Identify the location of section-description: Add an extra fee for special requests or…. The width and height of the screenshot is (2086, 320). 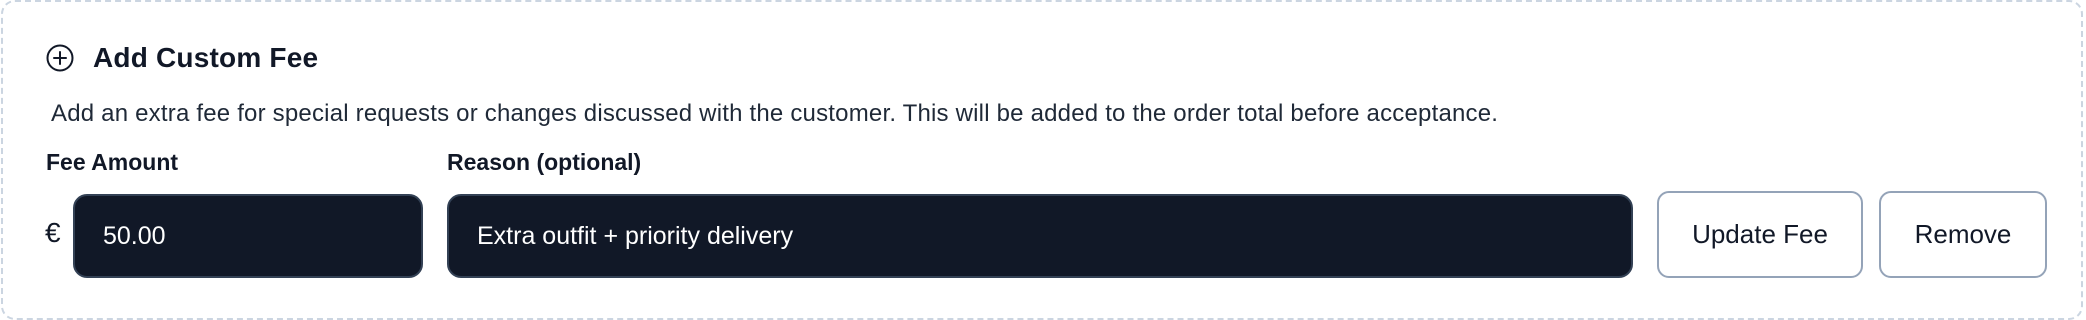
(775, 113).